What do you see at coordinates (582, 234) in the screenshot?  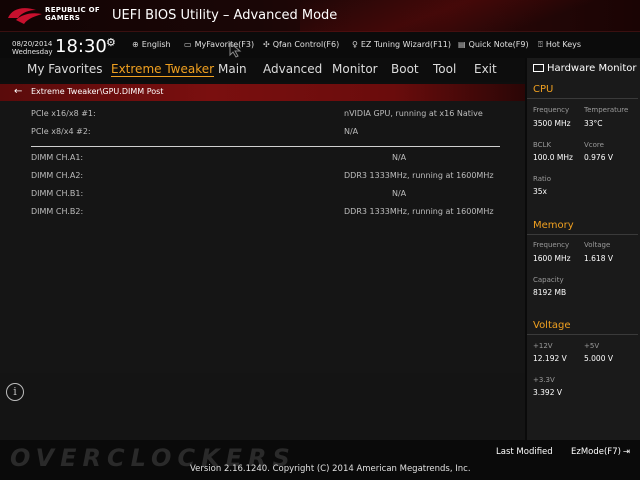 I see `memory-section-divider` at bounding box center [582, 234].